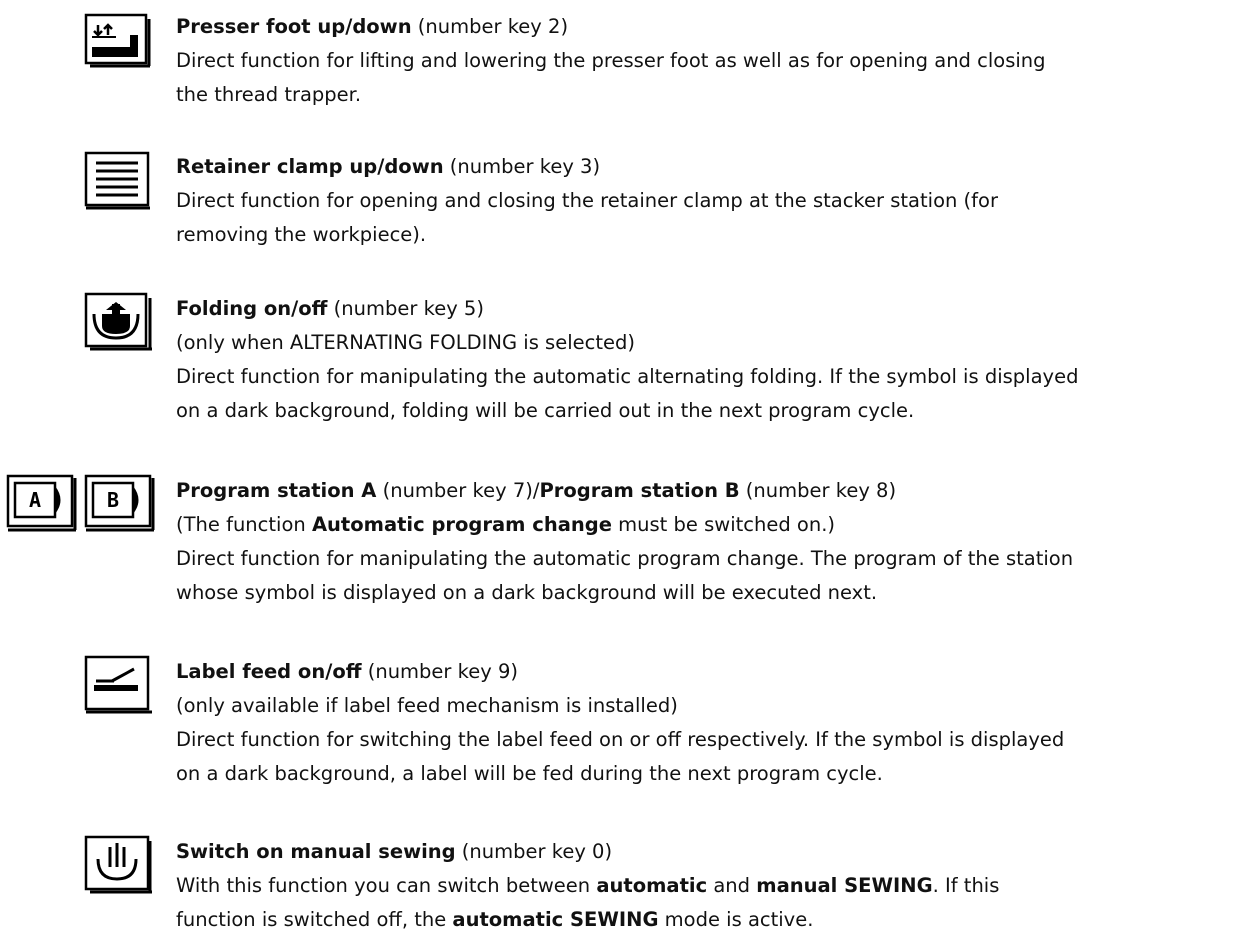 This screenshot has height=938, width=1260. I want to click on entry-description: the thread trapper., so click(269, 94).